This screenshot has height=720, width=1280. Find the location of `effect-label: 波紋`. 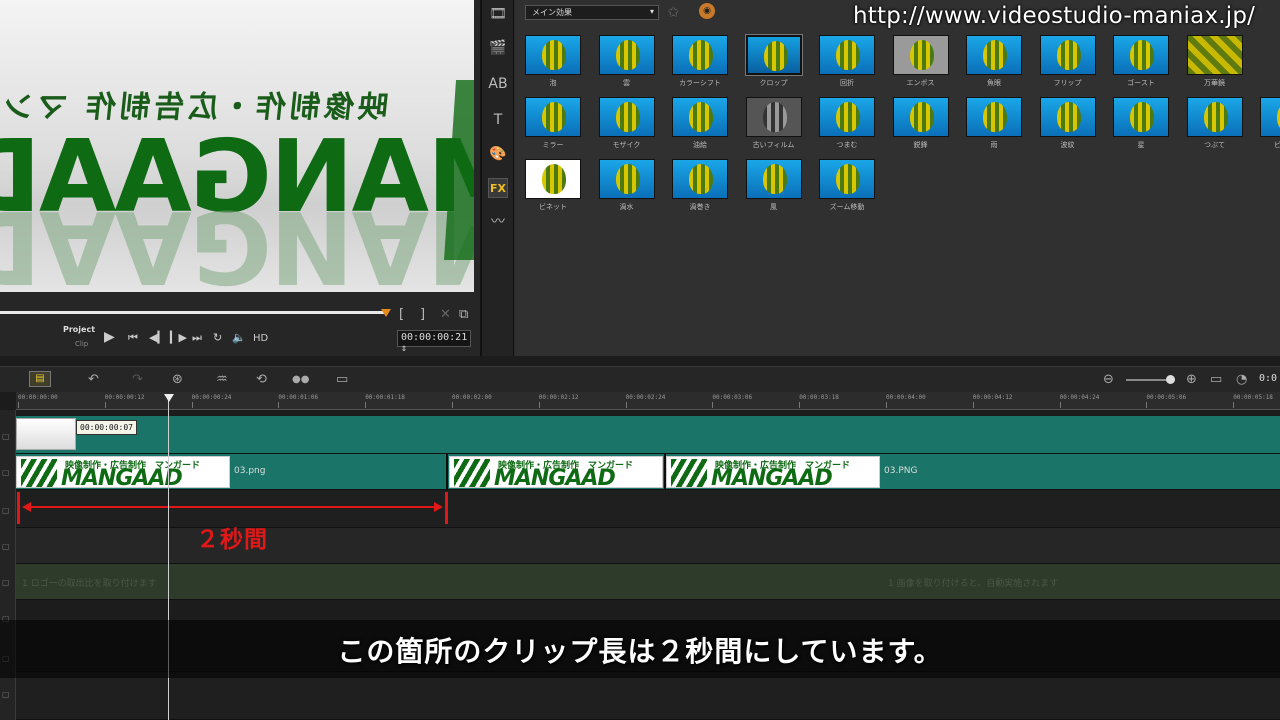

effect-label: 波紋 is located at coordinates (1067, 145).